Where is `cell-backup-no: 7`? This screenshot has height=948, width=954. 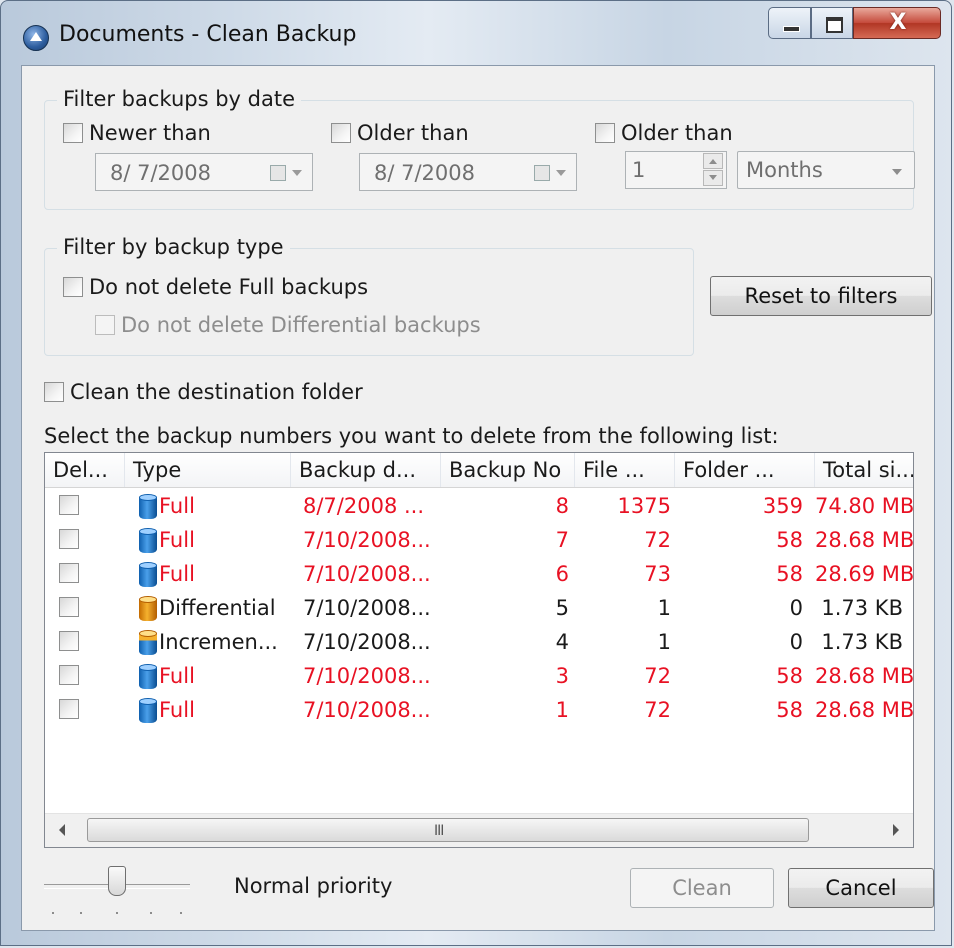 cell-backup-no: 7 is located at coordinates (562, 540).